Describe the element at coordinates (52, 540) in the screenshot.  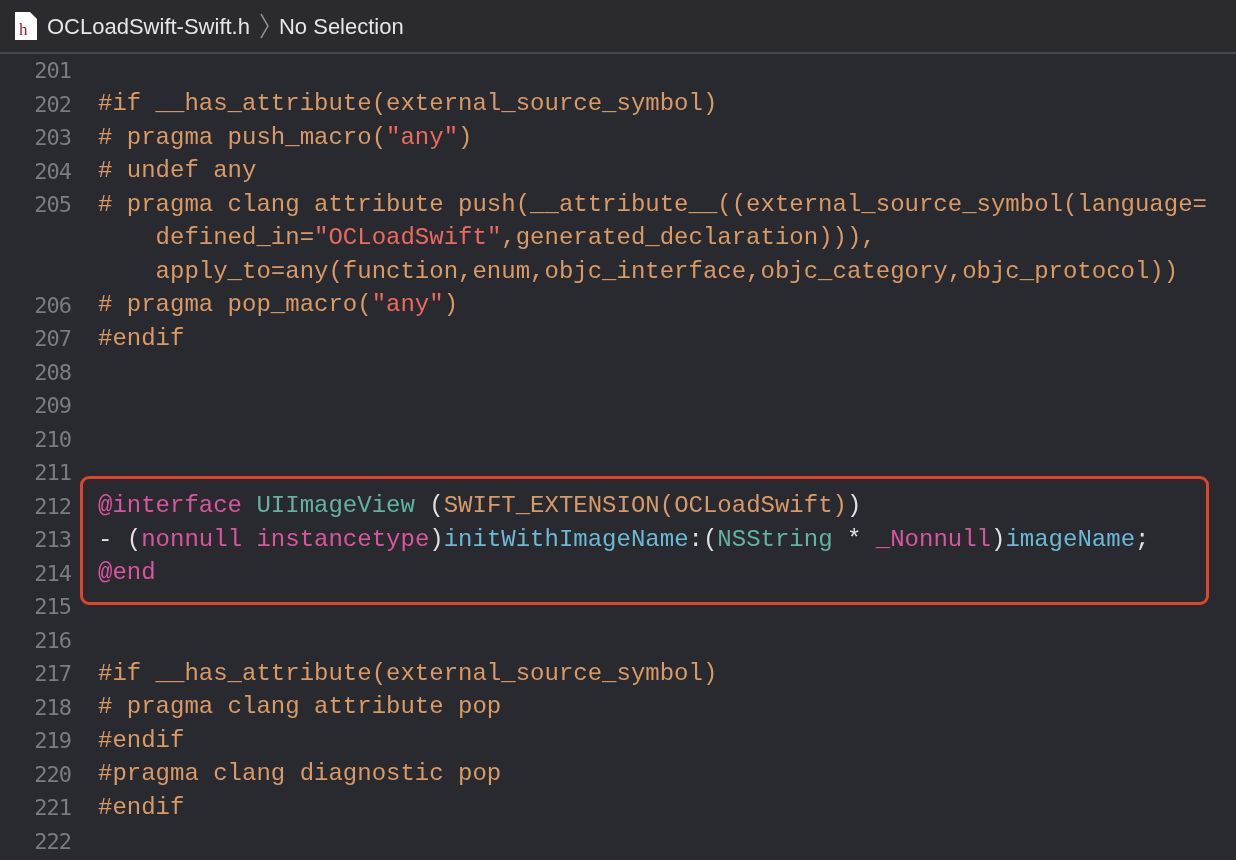
I see `line-number: 213` at that location.